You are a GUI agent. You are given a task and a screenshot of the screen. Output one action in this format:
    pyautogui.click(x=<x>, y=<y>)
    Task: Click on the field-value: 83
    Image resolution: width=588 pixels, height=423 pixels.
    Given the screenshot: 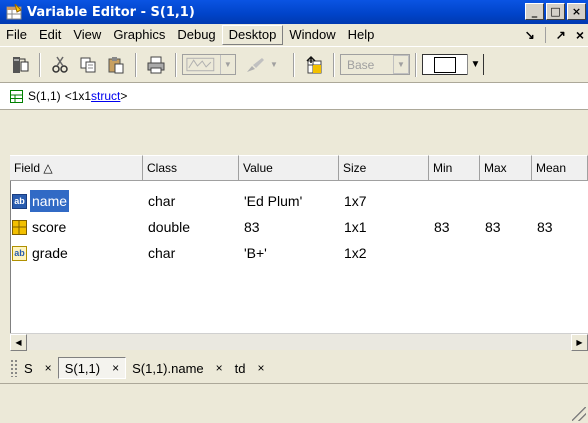 What is the action you would take?
    pyautogui.click(x=289, y=227)
    